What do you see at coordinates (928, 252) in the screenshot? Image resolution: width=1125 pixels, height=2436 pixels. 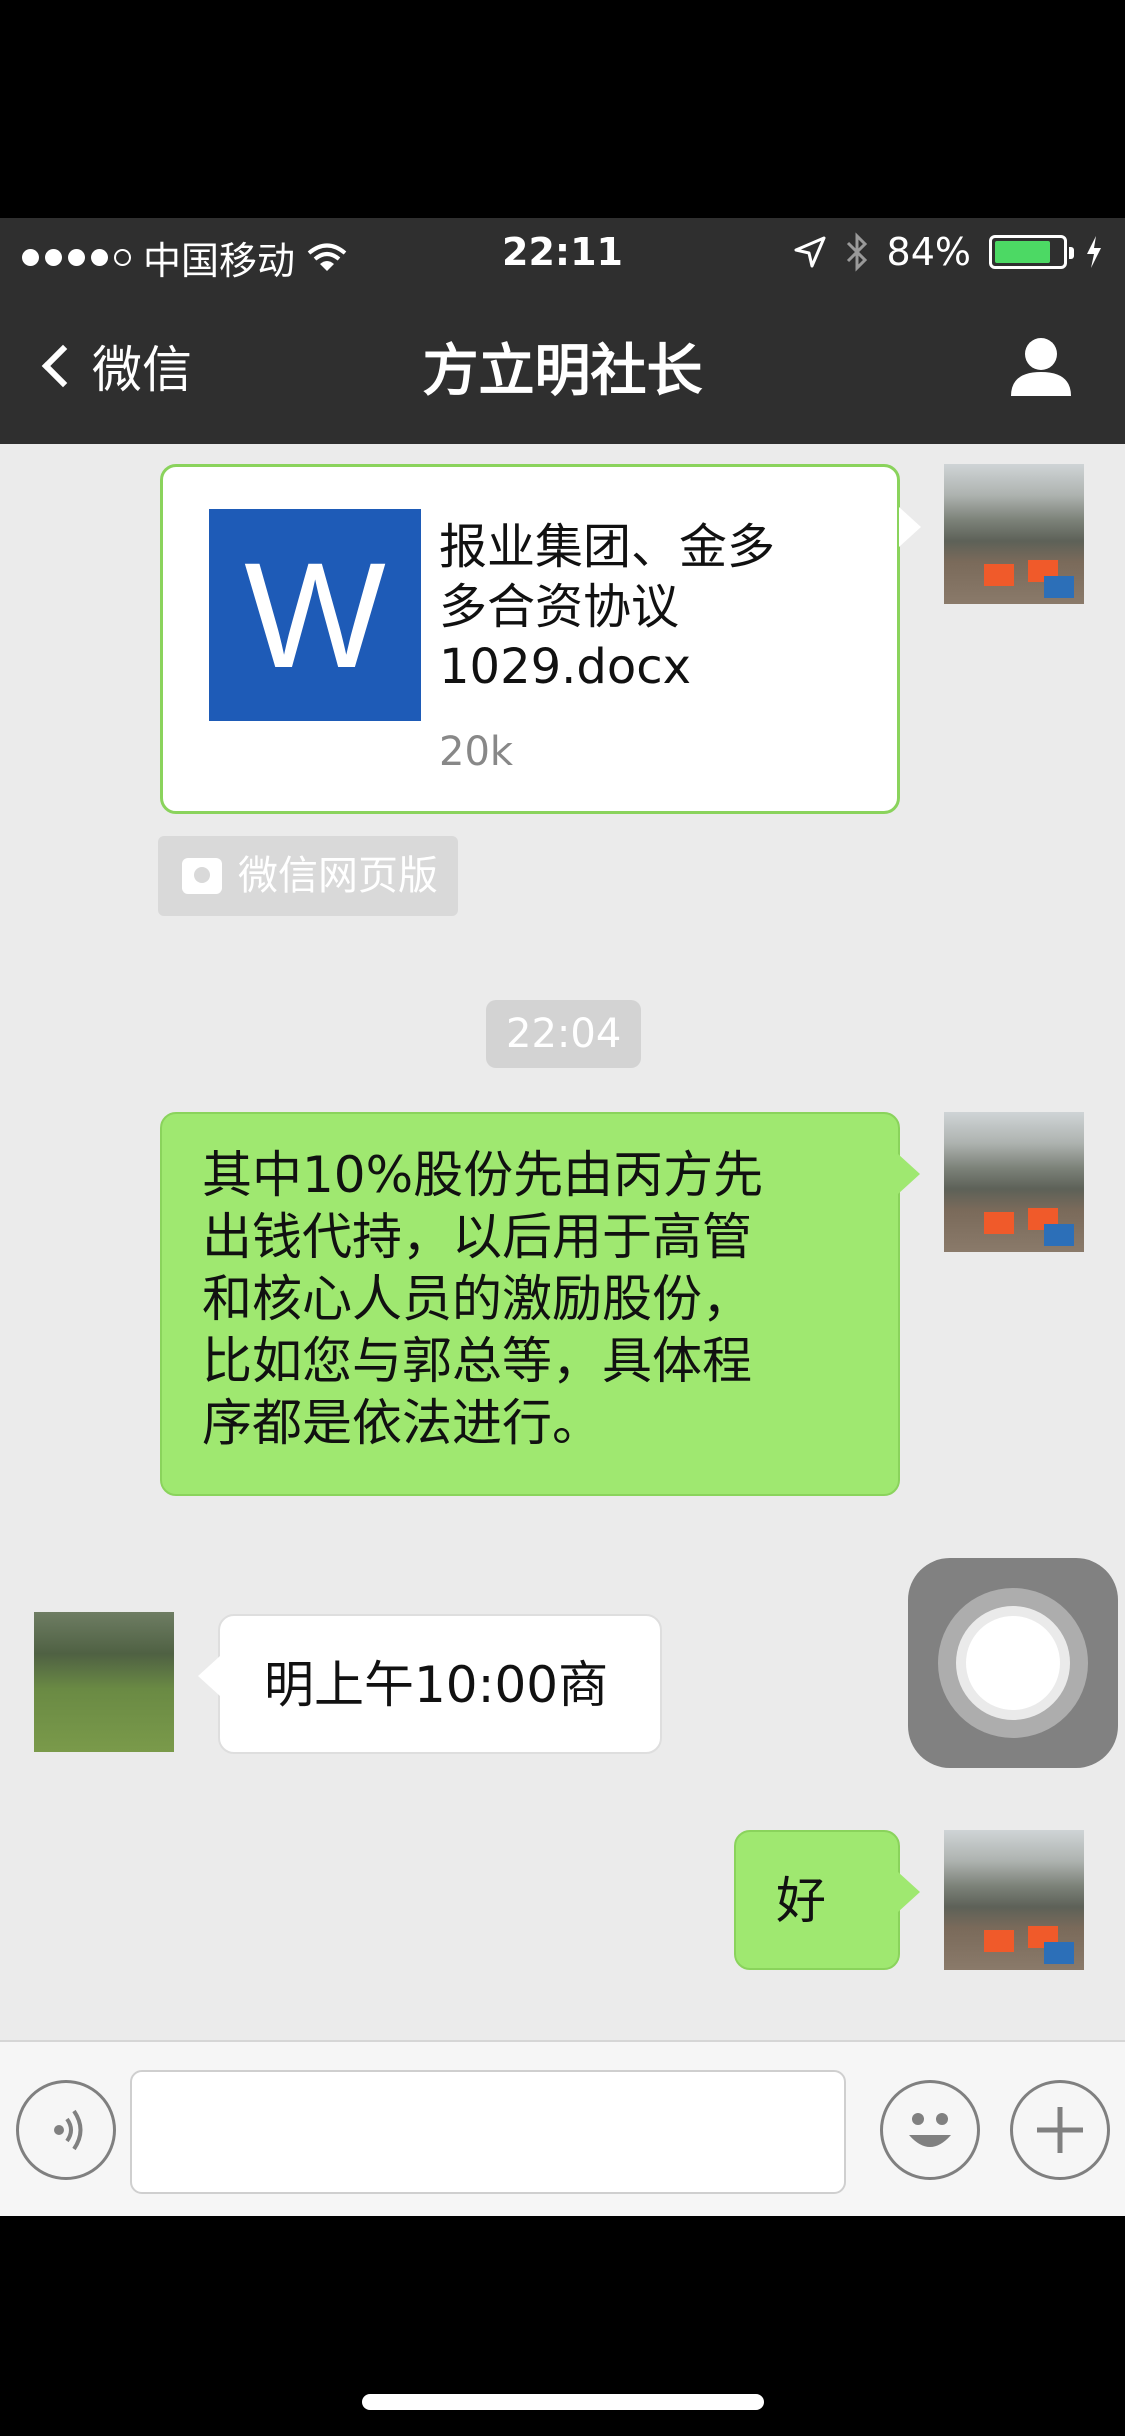 I see `battery-percent: 84%` at bounding box center [928, 252].